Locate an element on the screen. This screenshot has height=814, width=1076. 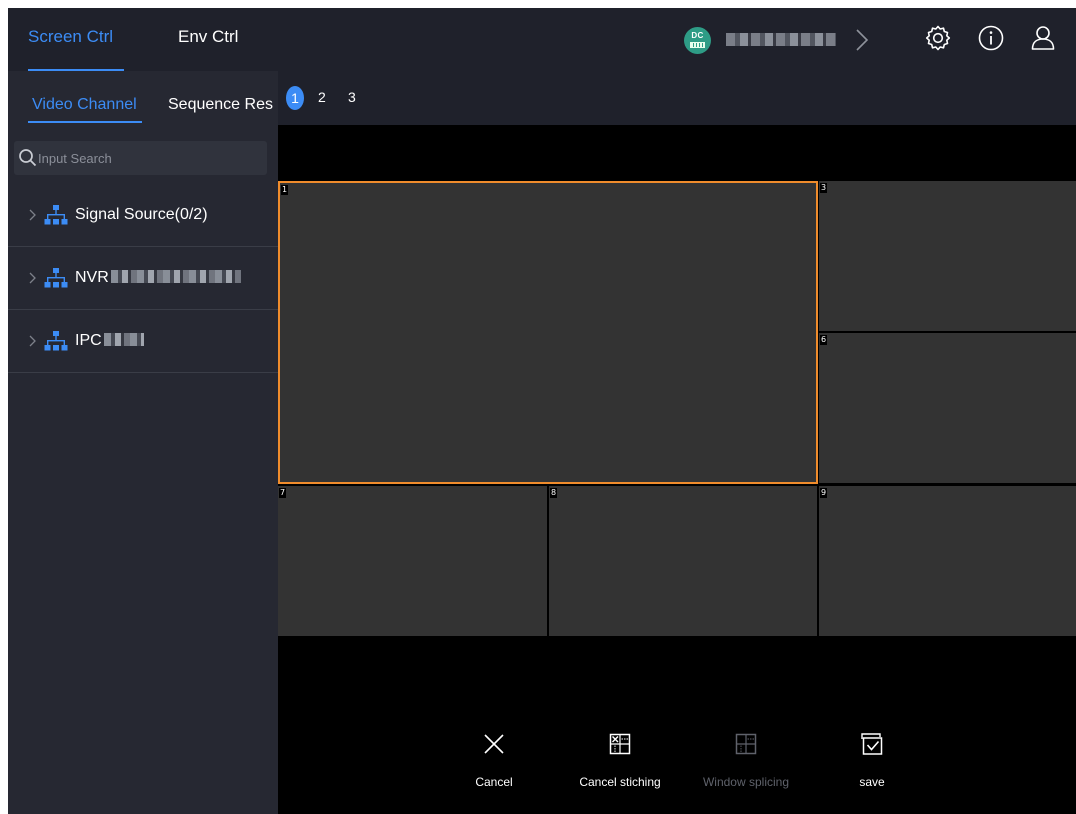
settings-icon is located at coordinates (938, 38).